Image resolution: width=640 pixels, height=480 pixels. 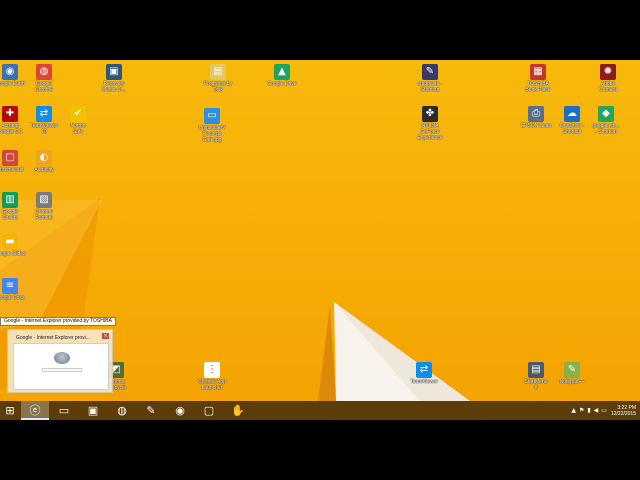 What do you see at coordinates (424, 382) in the screenshot?
I see `desktop-icon-label: TeamViewer` at bounding box center [424, 382].